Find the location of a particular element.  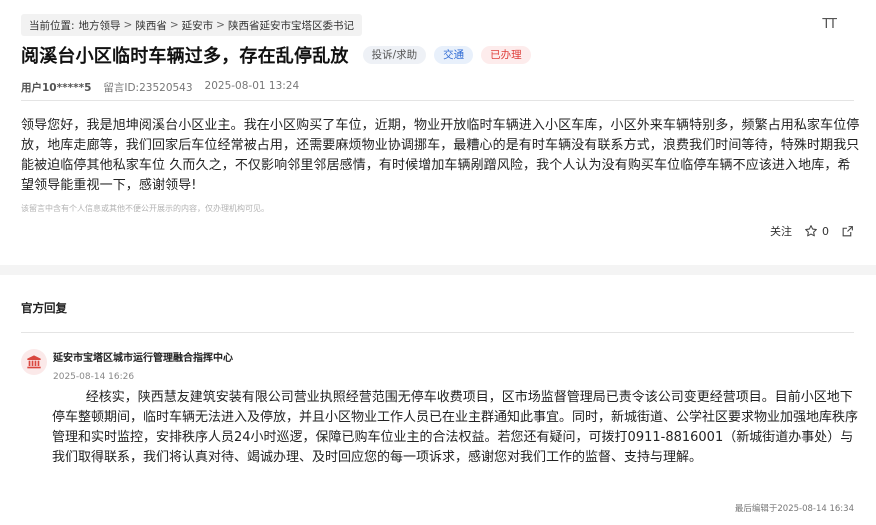

like-count: 0 is located at coordinates (825, 231).